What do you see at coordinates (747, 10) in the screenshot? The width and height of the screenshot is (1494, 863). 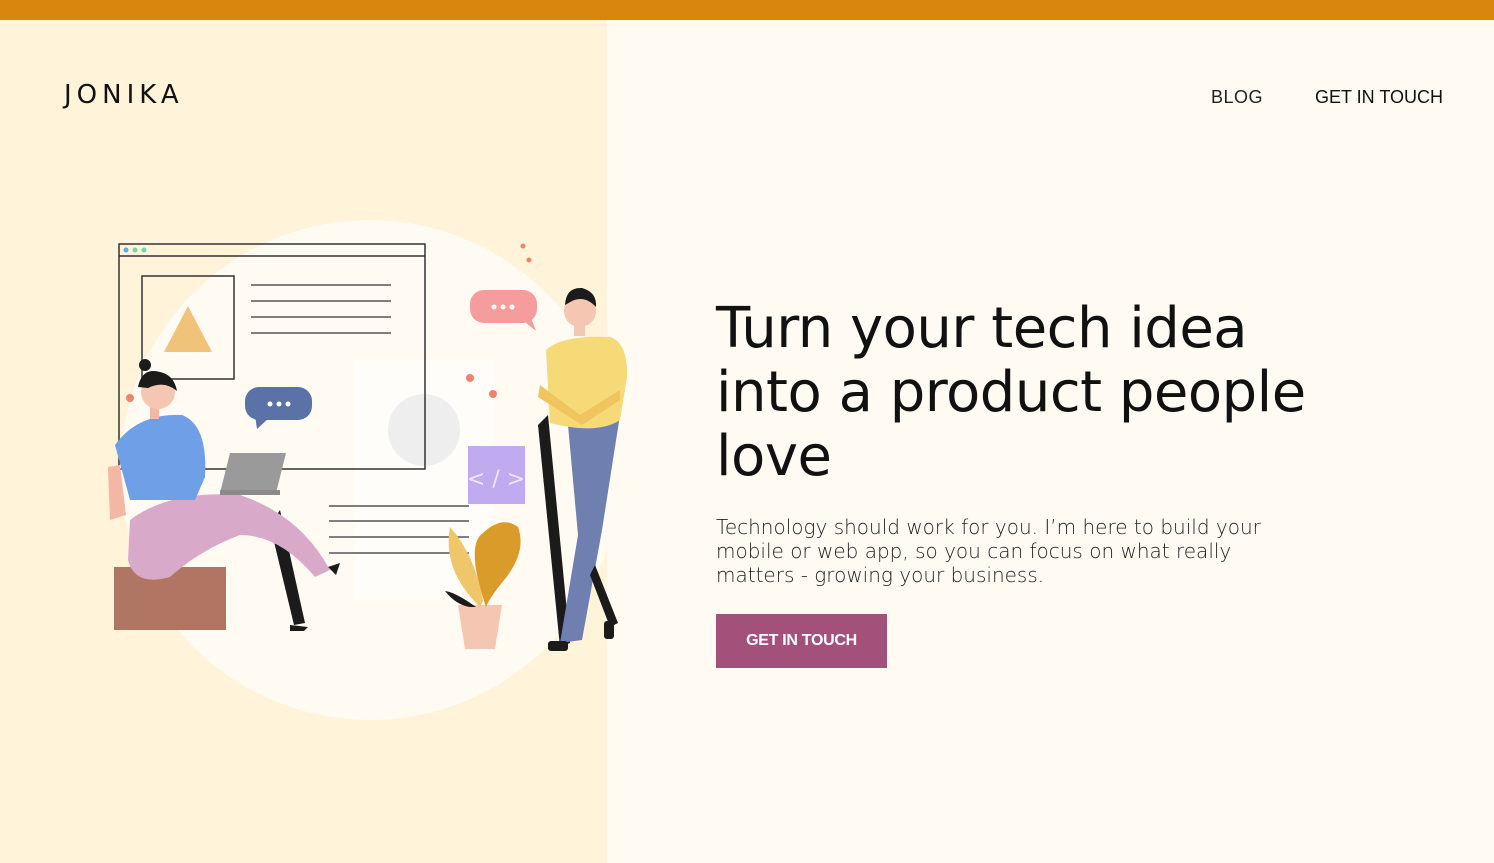 I see `top-accent-bar` at bounding box center [747, 10].